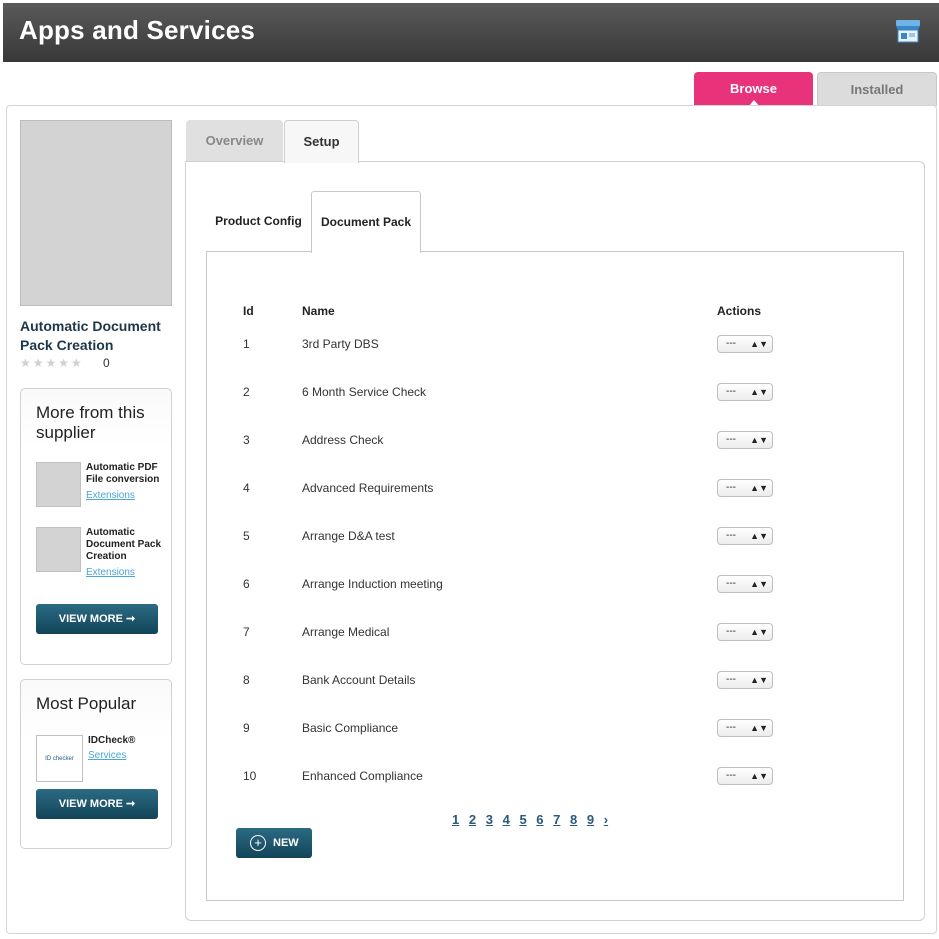 The height and width of the screenshot is (939, 939). What do you see at coordinates (246, 536) in the screenshot?
I see `row-id: 5` at bounding box center [246, 536].